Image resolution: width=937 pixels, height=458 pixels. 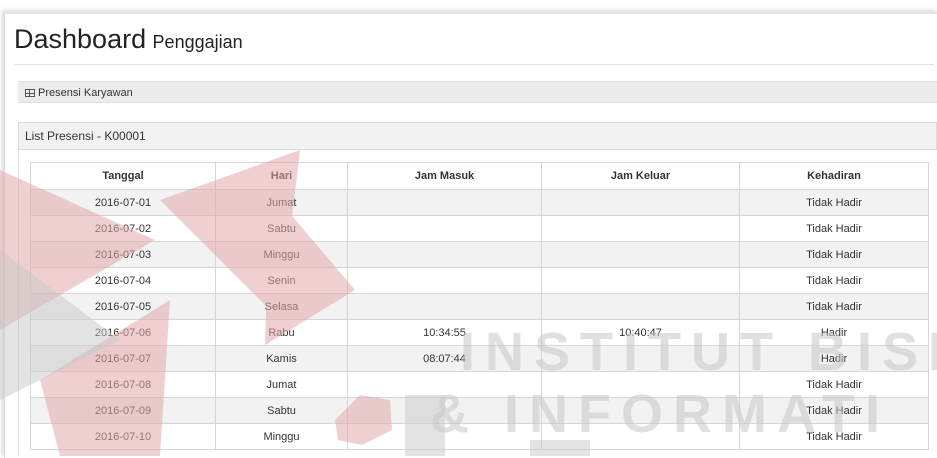 I want to click on table-row: 2016-07-02 Sabtu Tidak Hadir, so click(x=479, y=228).